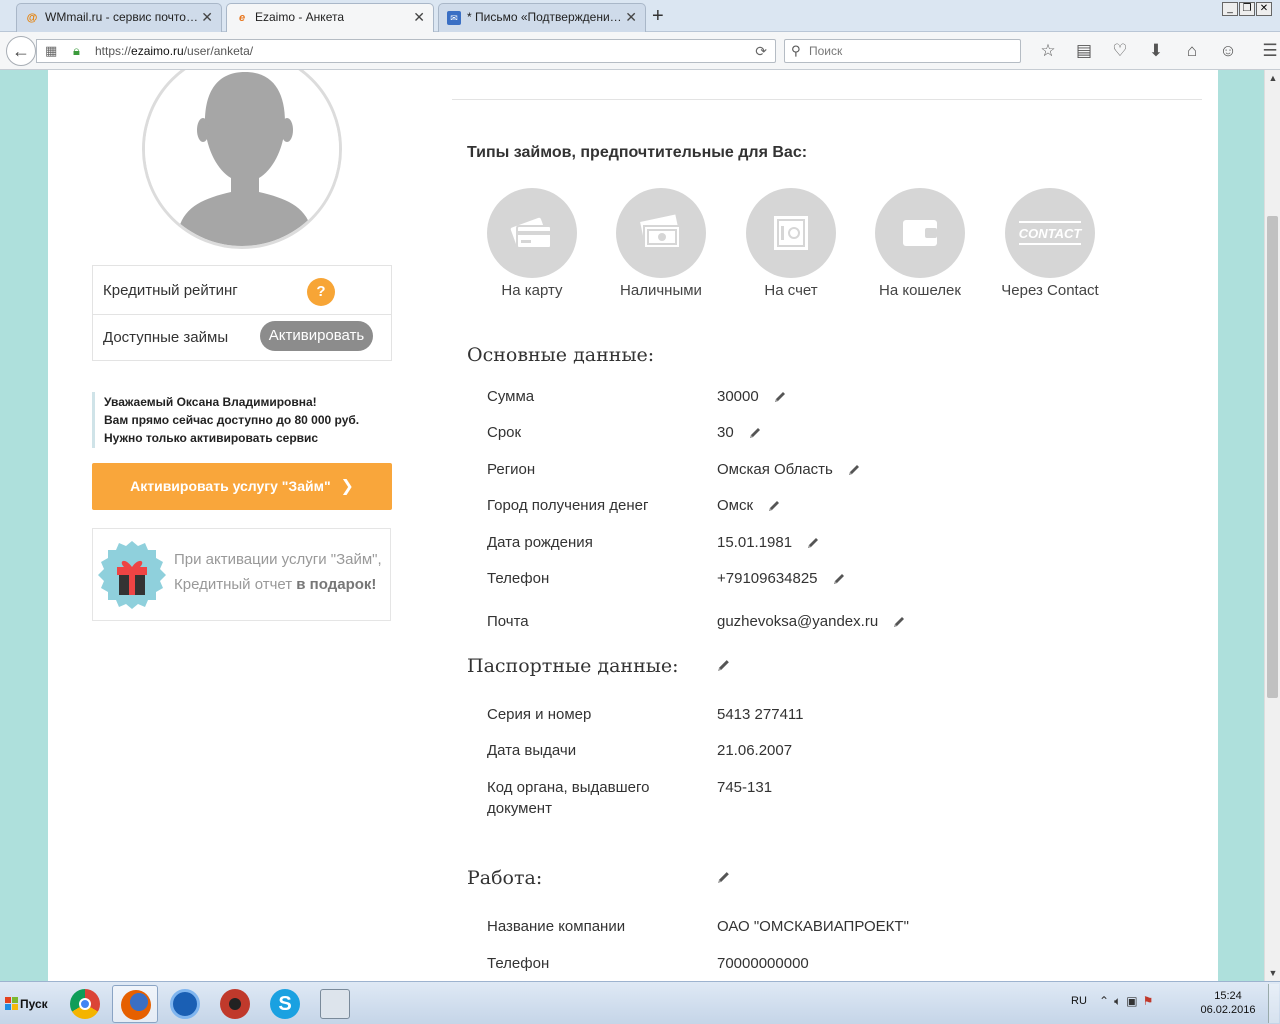 The height and width of the screenshot is (1024, 1280). I want to click on field-label: Название компании, so click(556, 926).